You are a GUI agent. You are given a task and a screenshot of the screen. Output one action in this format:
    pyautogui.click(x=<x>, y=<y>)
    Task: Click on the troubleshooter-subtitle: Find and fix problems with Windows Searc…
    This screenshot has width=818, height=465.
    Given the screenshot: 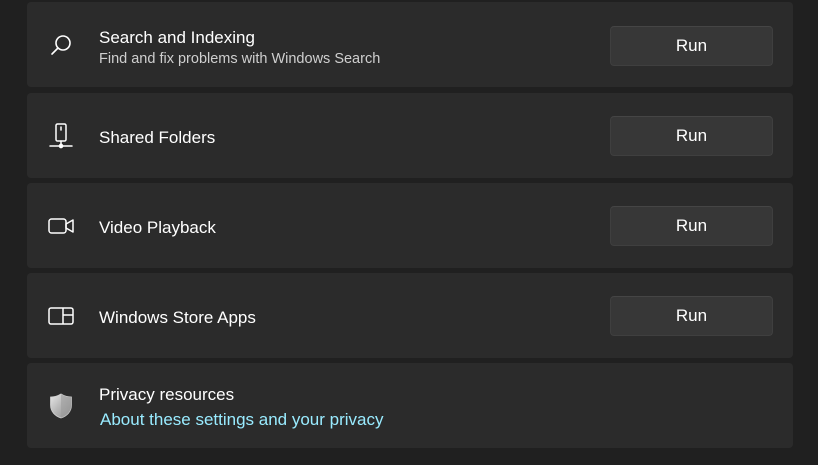 What is the action you would take?
    pyautogui.click(x=240, y=59)
    